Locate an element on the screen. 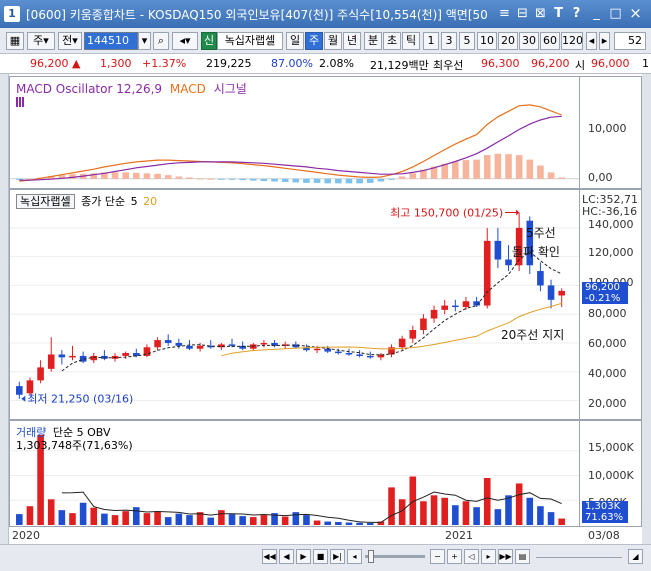  macd-axis: 10,000 0,00 is located at coordinates (611, 132).